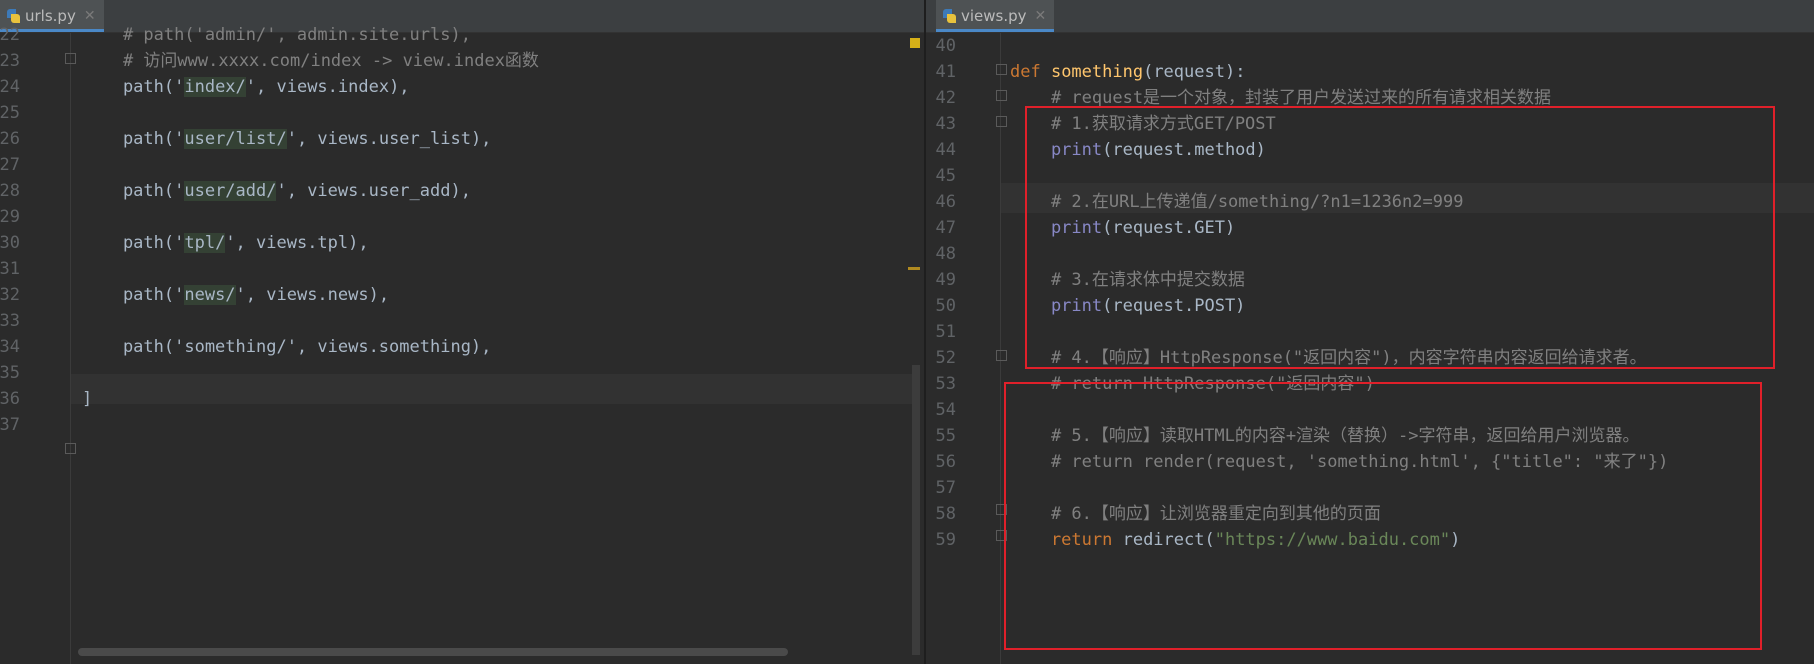  I want to click on code-token: ', views.tpl),, so click(297, 243).